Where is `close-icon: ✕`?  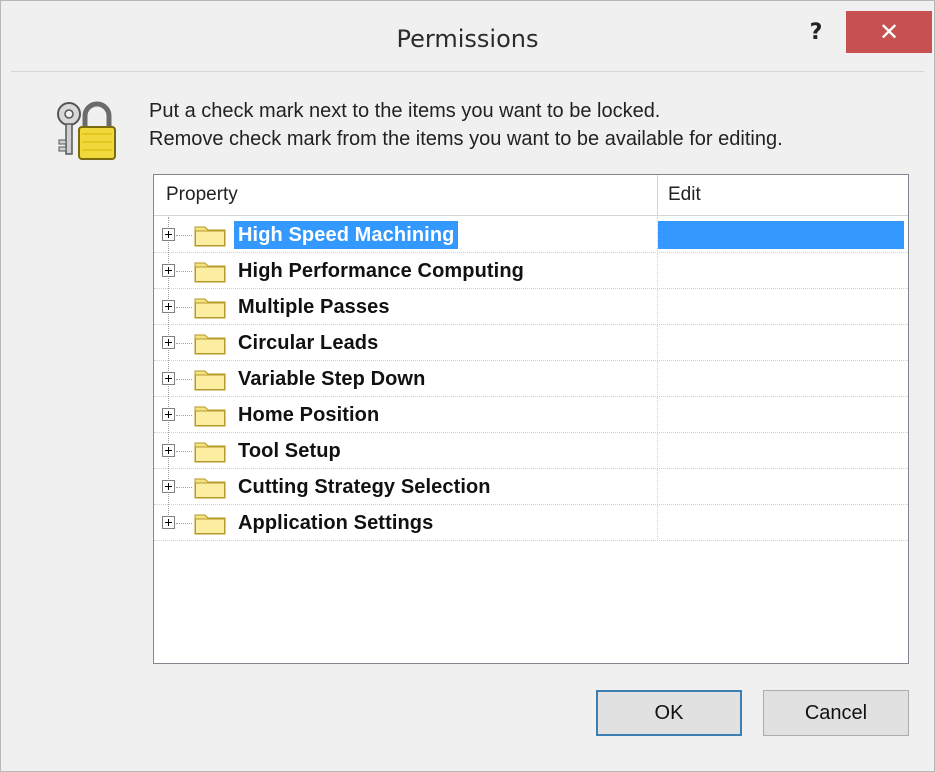
close-icon: ✕ is located at coordinates (889, 32).